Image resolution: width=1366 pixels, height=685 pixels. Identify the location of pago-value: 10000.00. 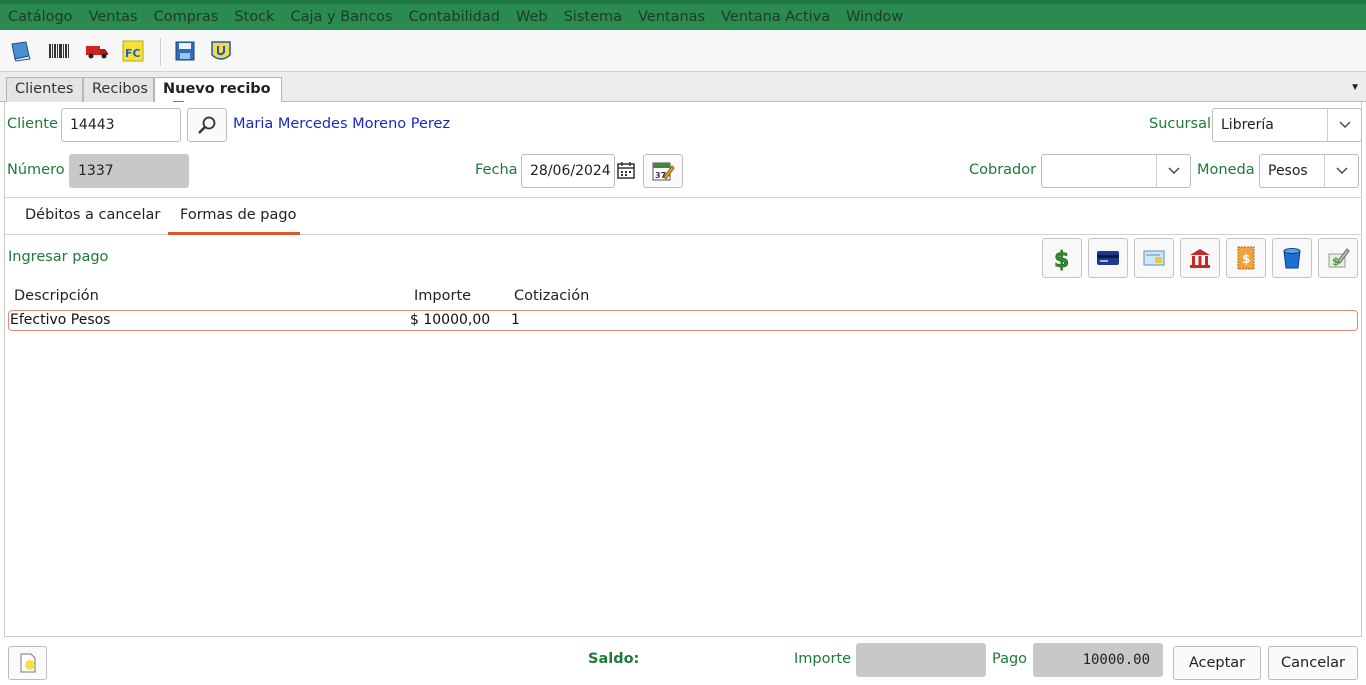
(1116, 660).